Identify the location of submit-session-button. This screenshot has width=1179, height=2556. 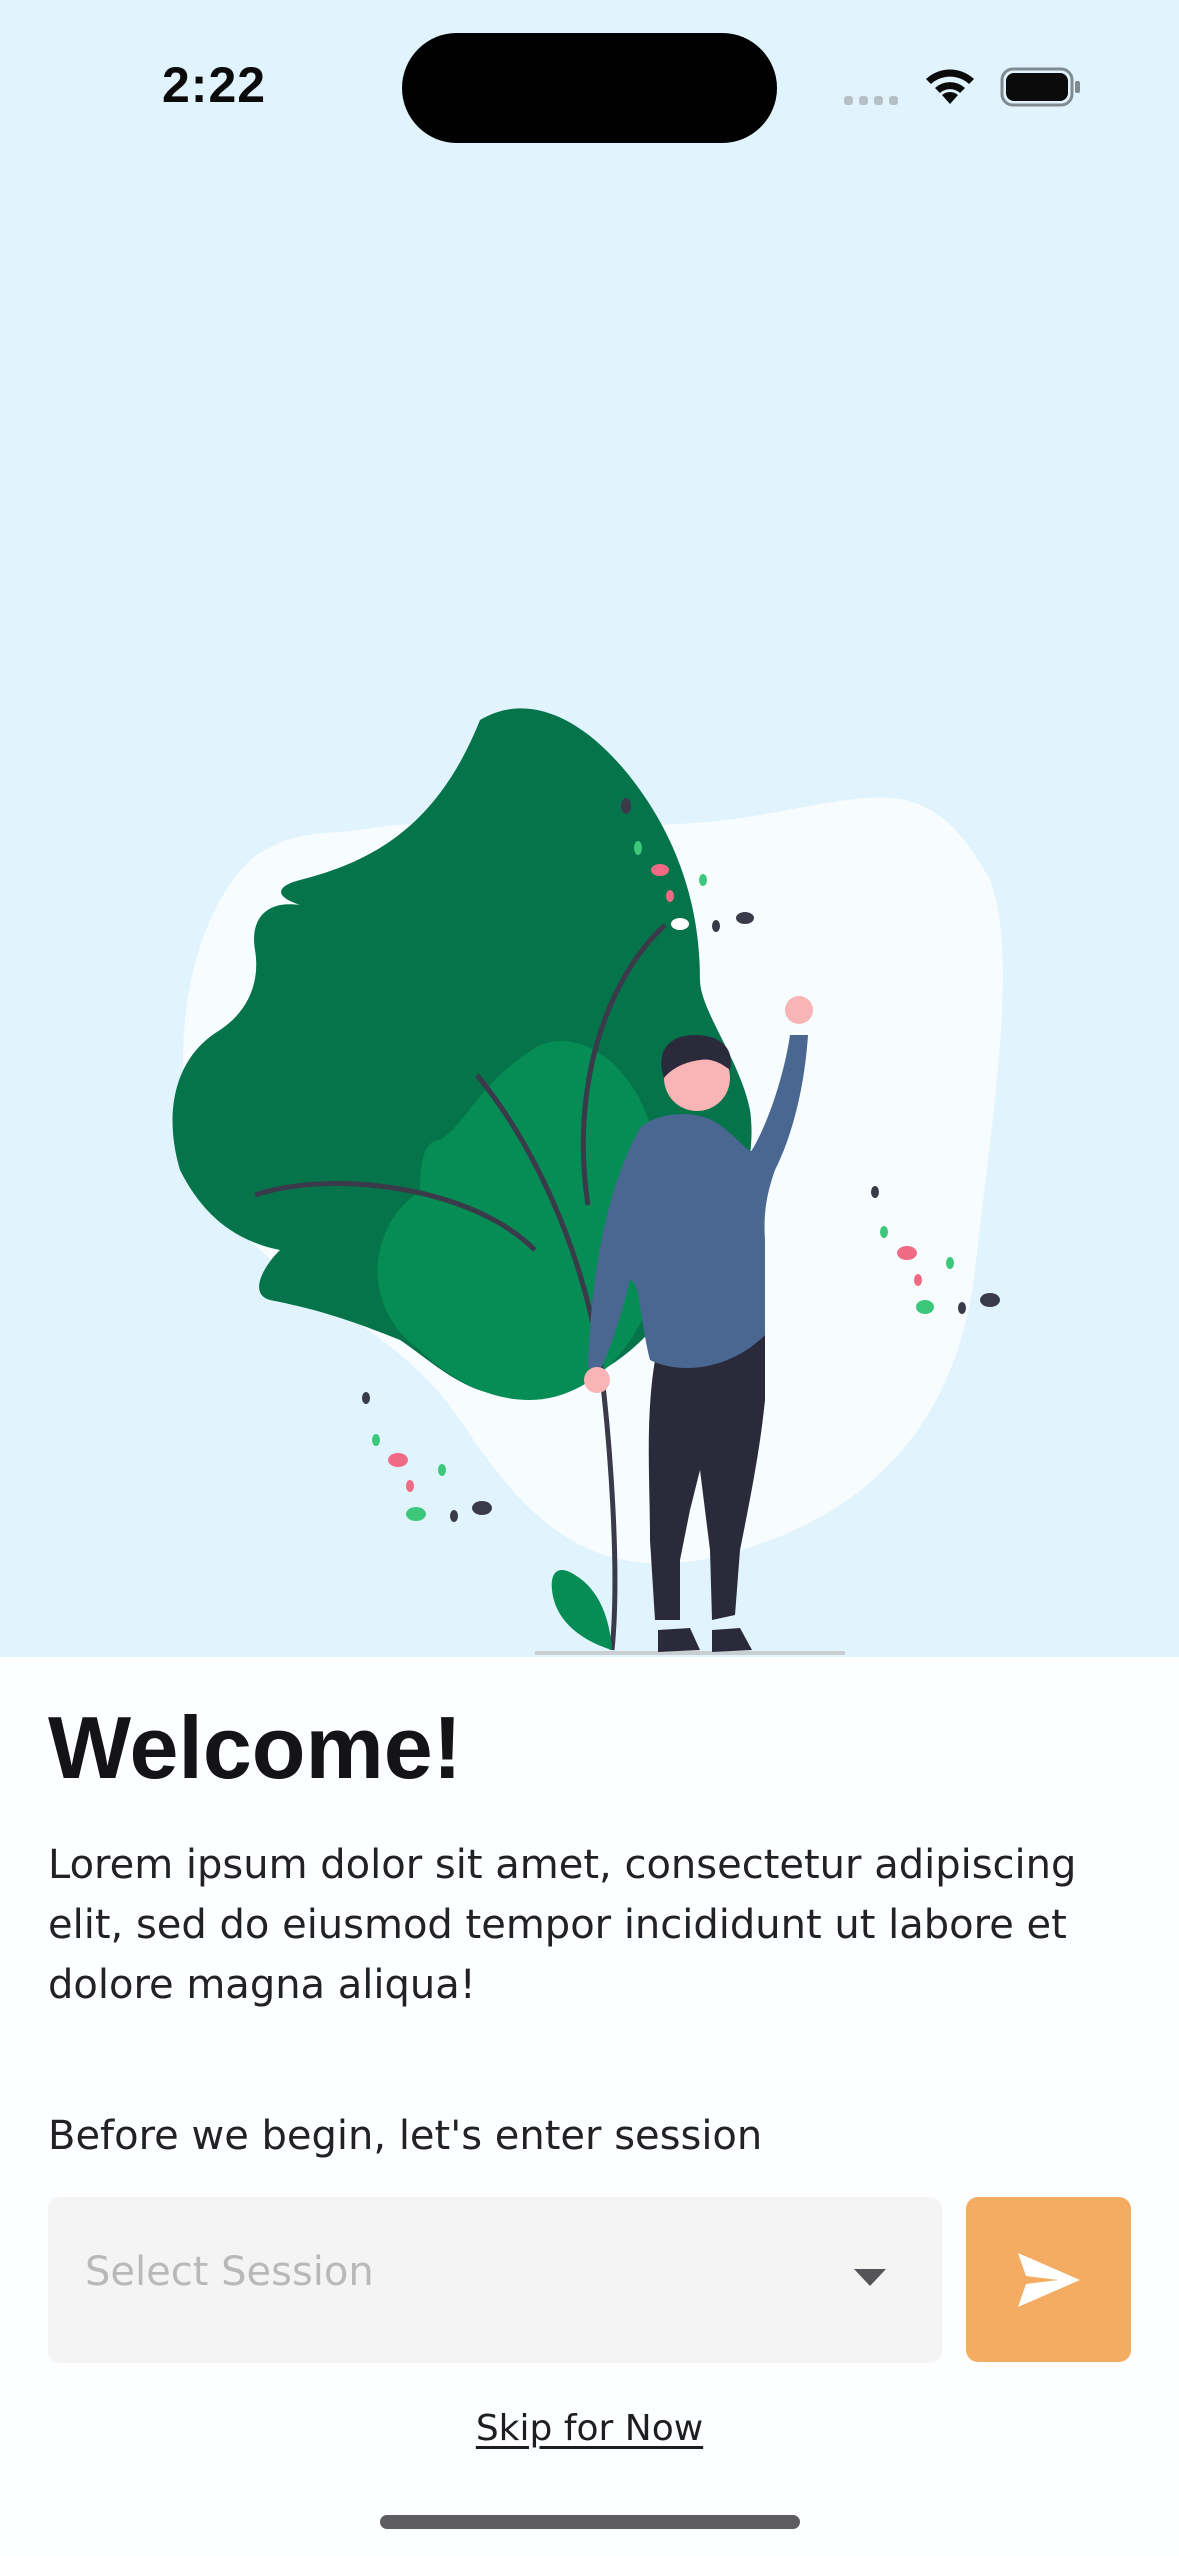
(1048, 2279).